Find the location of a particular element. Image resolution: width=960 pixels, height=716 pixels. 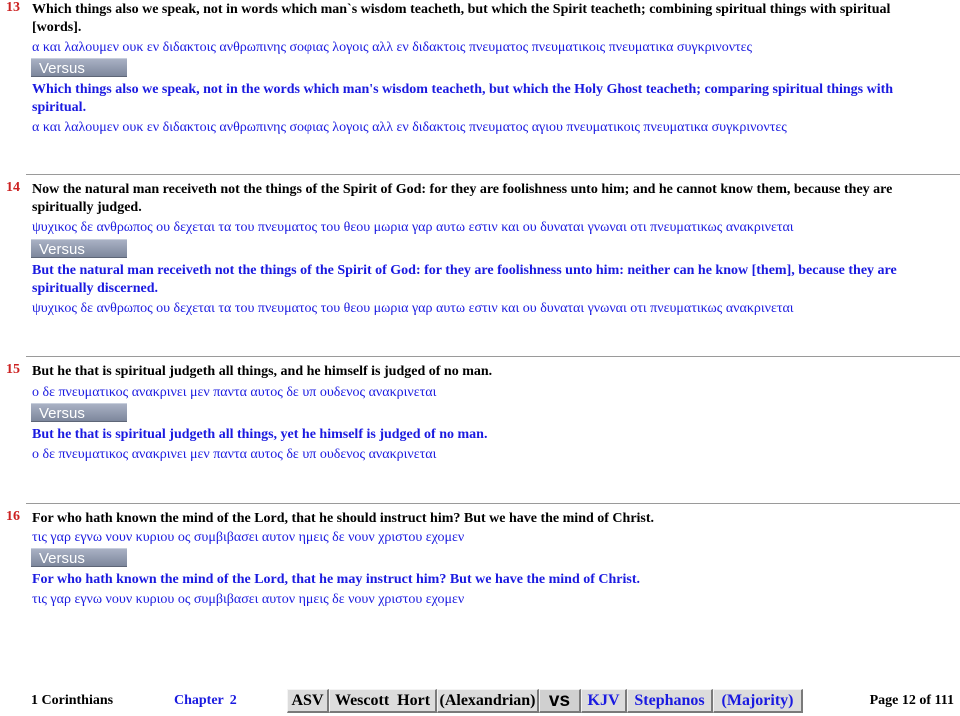

tab-vs: vs is located at coordinates (560, 701).